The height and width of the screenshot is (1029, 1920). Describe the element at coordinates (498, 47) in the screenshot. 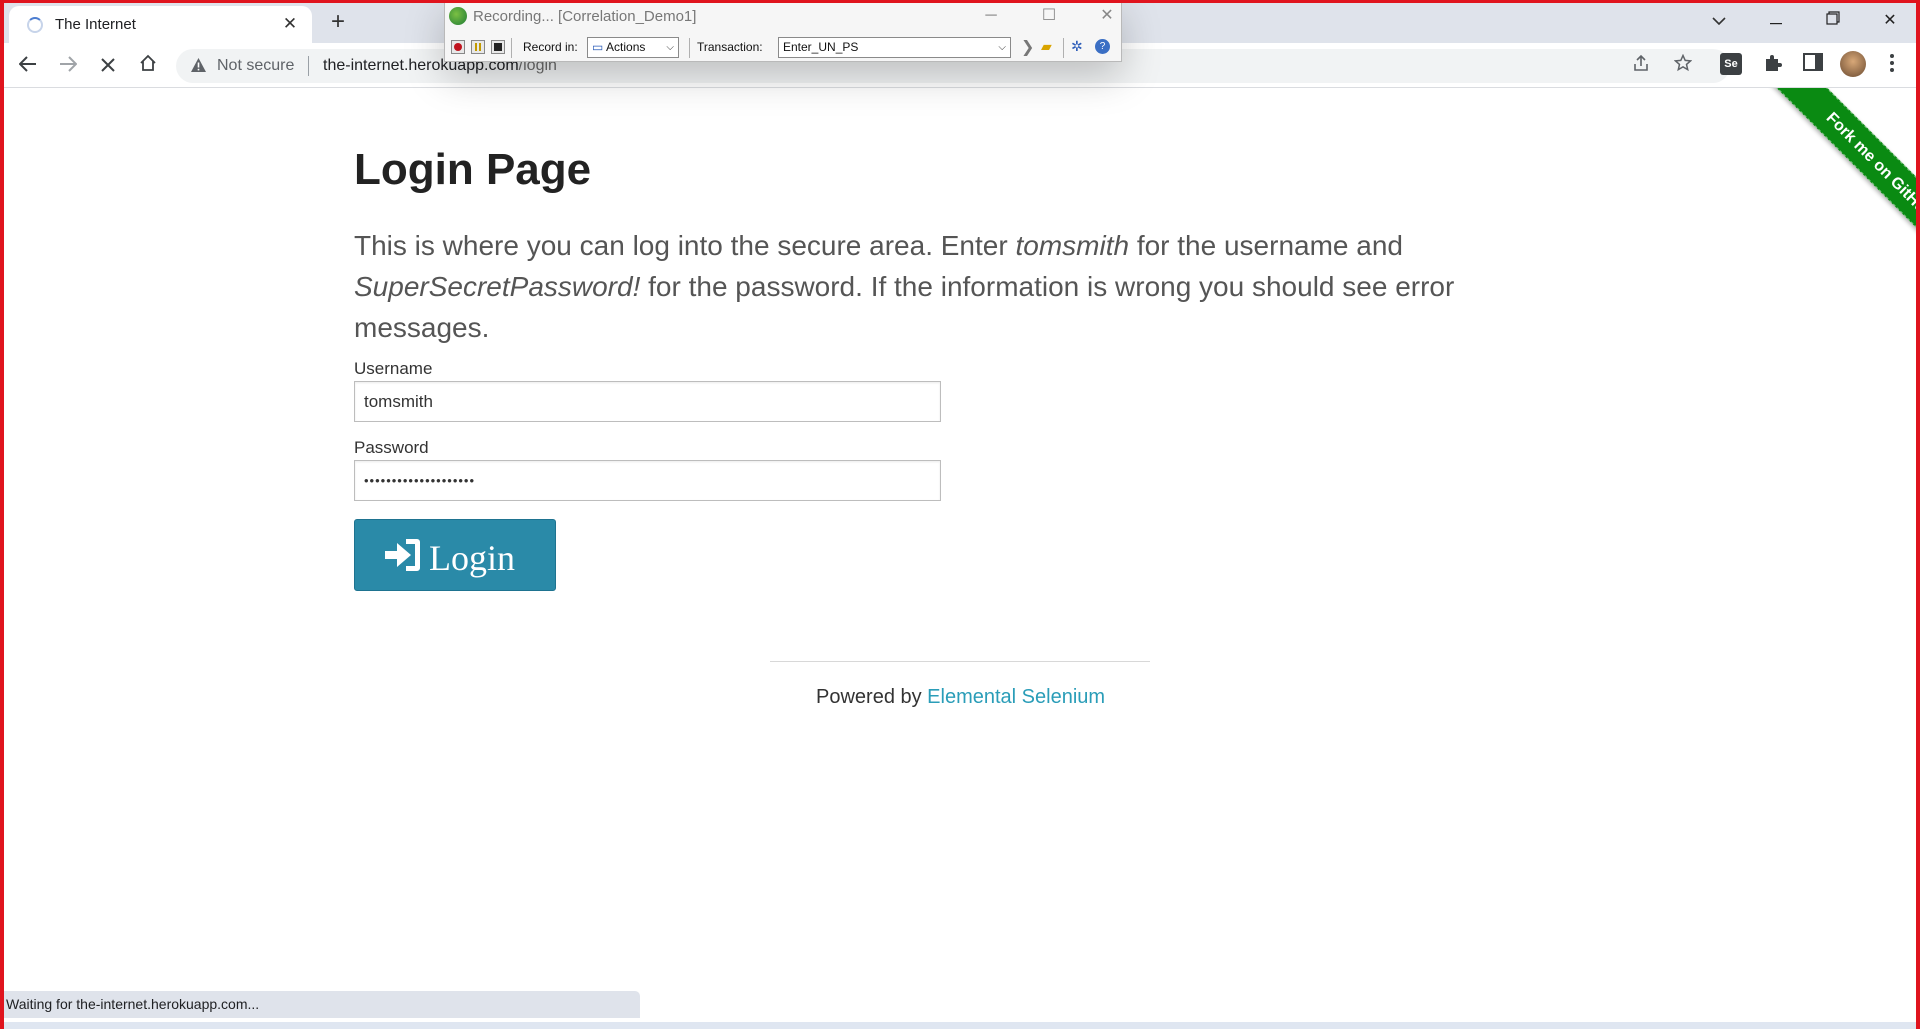

I see `stop-icon` at that location.